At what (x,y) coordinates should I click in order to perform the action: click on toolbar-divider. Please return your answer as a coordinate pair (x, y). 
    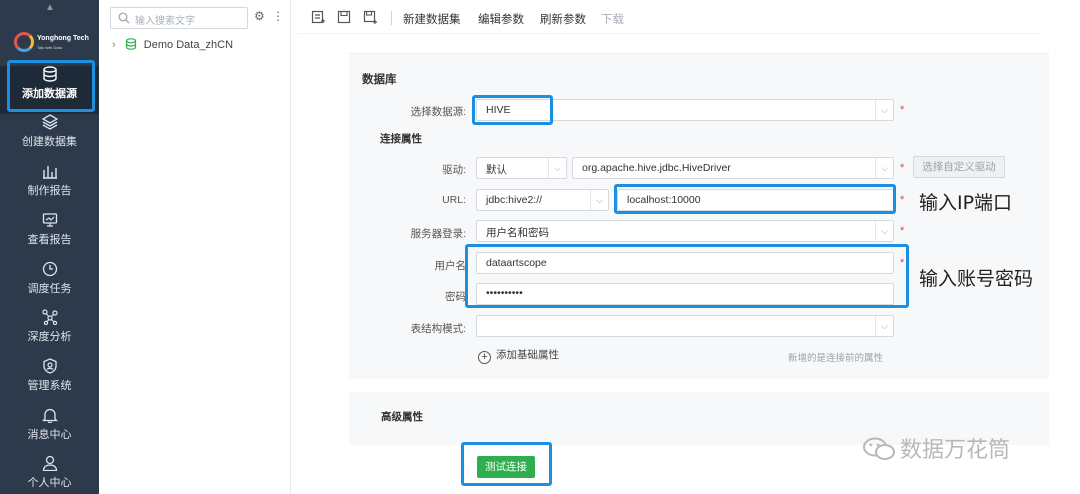
    Looking at the image, I should click on (669, 33).